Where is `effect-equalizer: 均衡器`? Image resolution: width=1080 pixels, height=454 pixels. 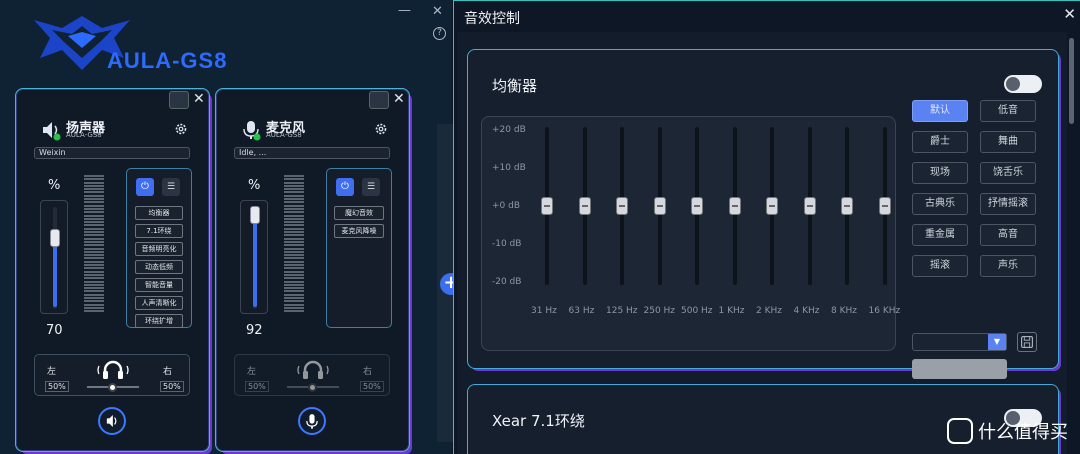 effect-equalizer: 均衡器 is located at coordinates (159, 213).